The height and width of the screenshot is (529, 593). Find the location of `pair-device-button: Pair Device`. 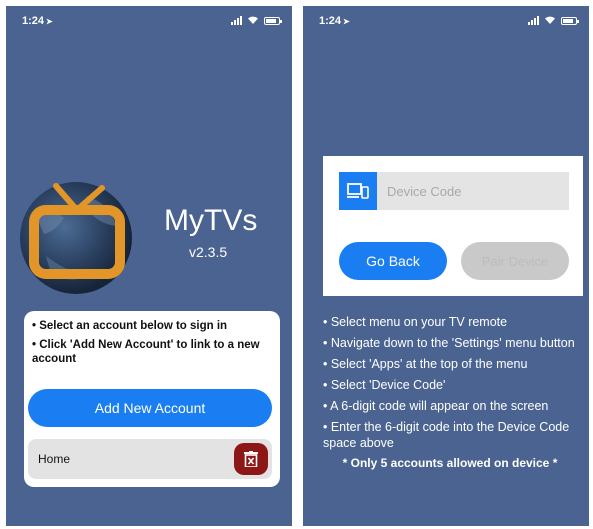

pair-device-button: Pair Device is located at coordinates (515, 261).